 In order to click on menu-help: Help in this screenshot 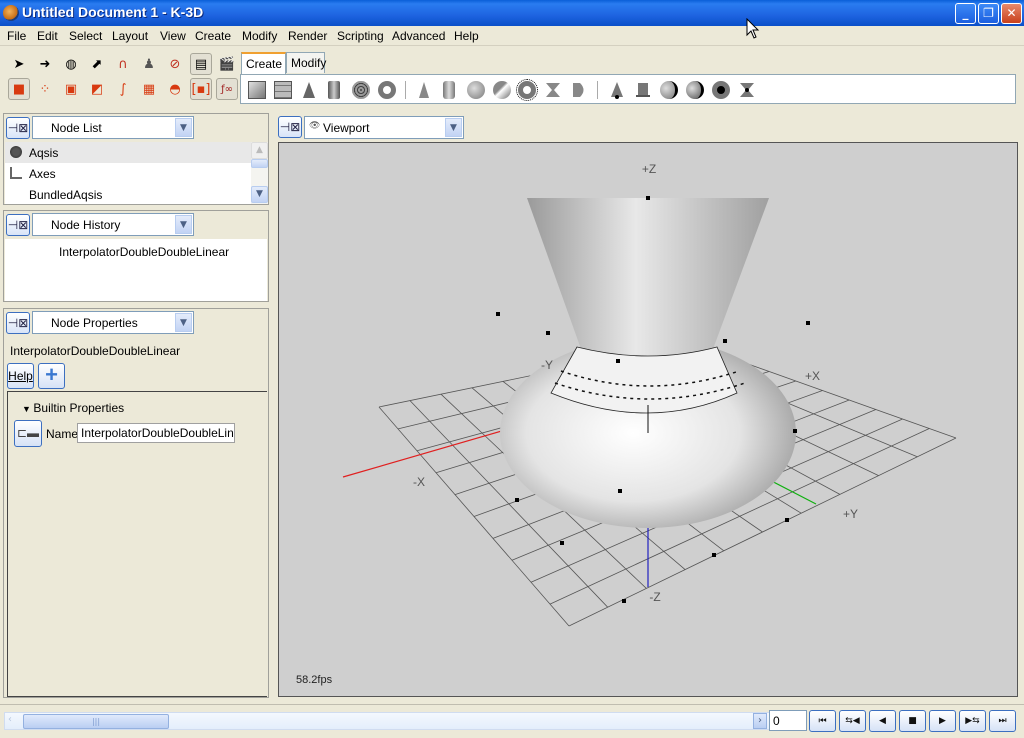, I will do `click(466, 36)`.